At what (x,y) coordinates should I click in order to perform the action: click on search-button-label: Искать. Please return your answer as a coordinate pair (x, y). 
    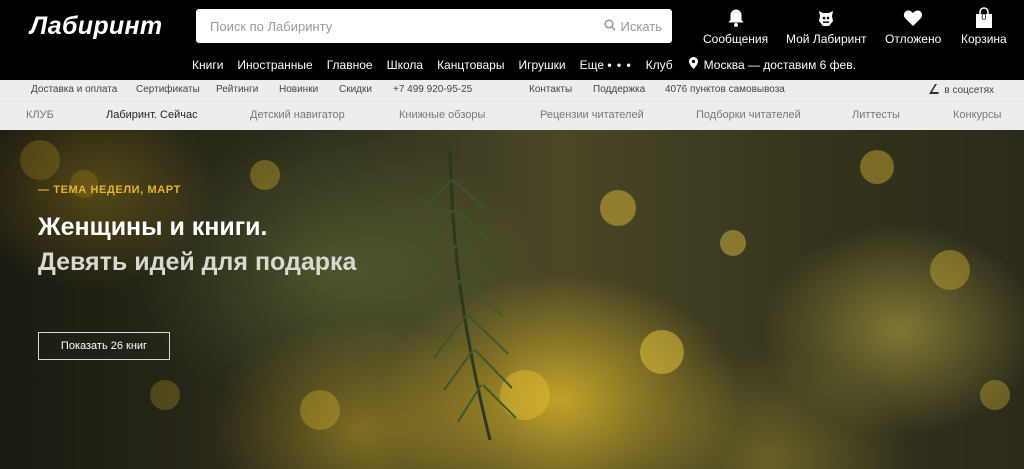
    Looking at the image, I should click on (641, 26).